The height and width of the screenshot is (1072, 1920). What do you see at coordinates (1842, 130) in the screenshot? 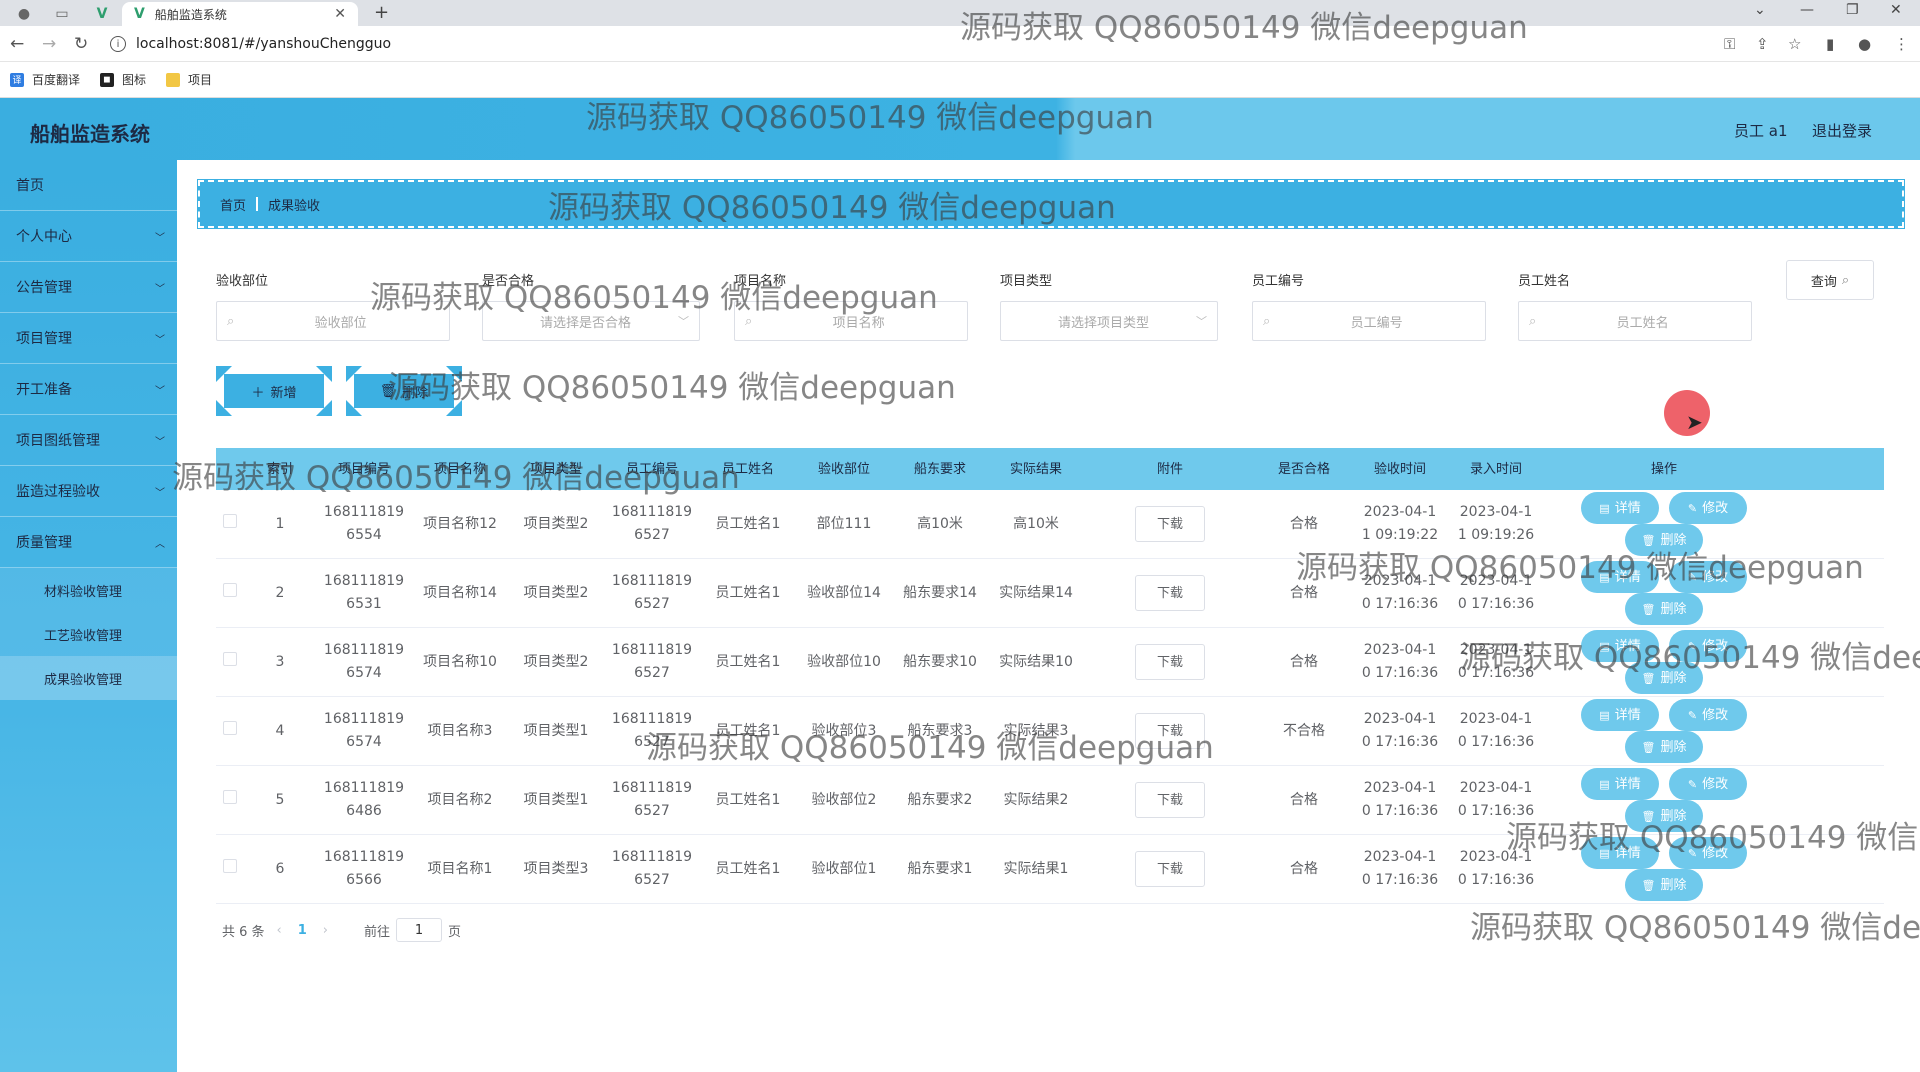
I see `logout-link: 退出登录` at bounding box center [1842, 130].